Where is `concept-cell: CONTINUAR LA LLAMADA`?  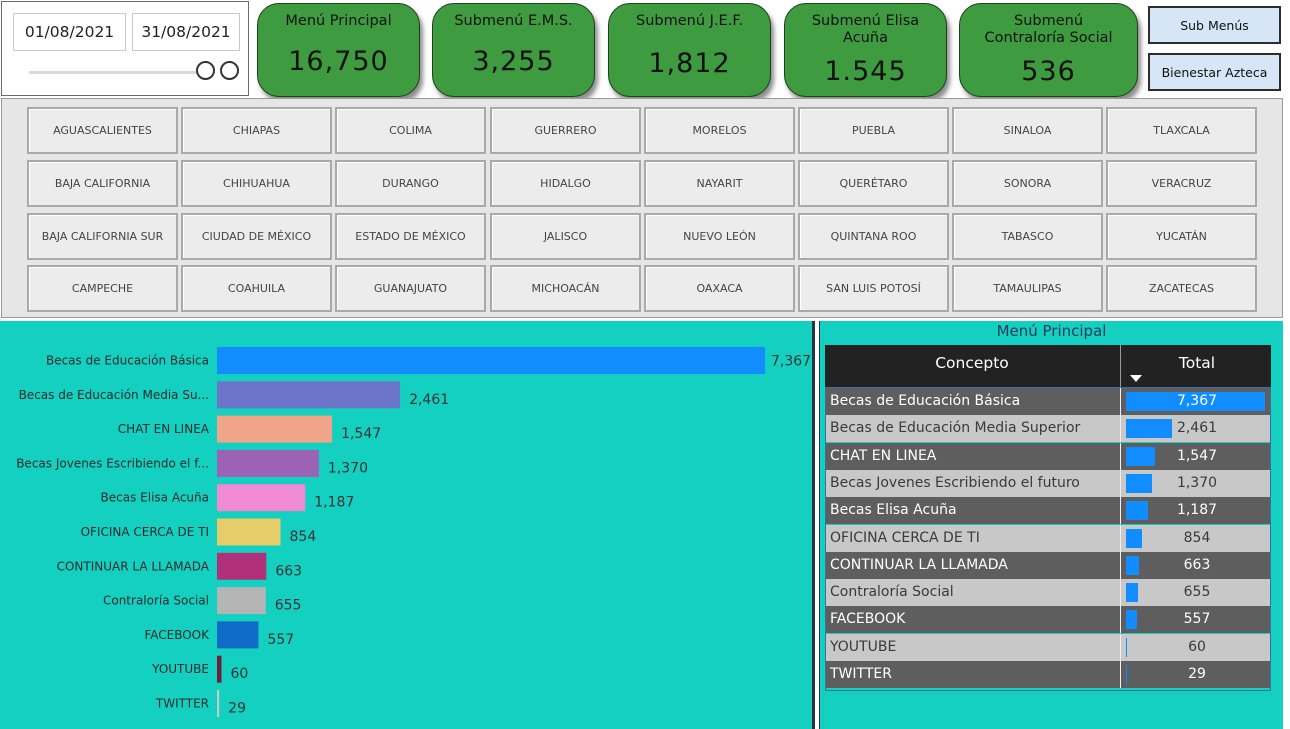
concept-cell: CONTINUAR LA LLAMADA is located at coordinates (919, 564).